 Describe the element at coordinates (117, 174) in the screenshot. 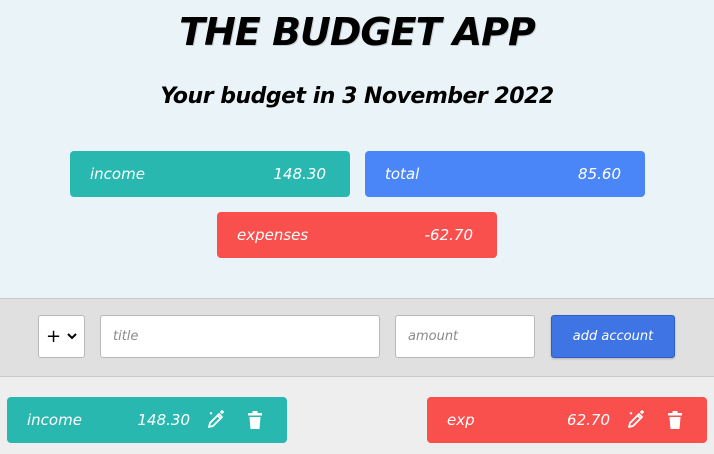

I see `income-summary-label: income` at that location.